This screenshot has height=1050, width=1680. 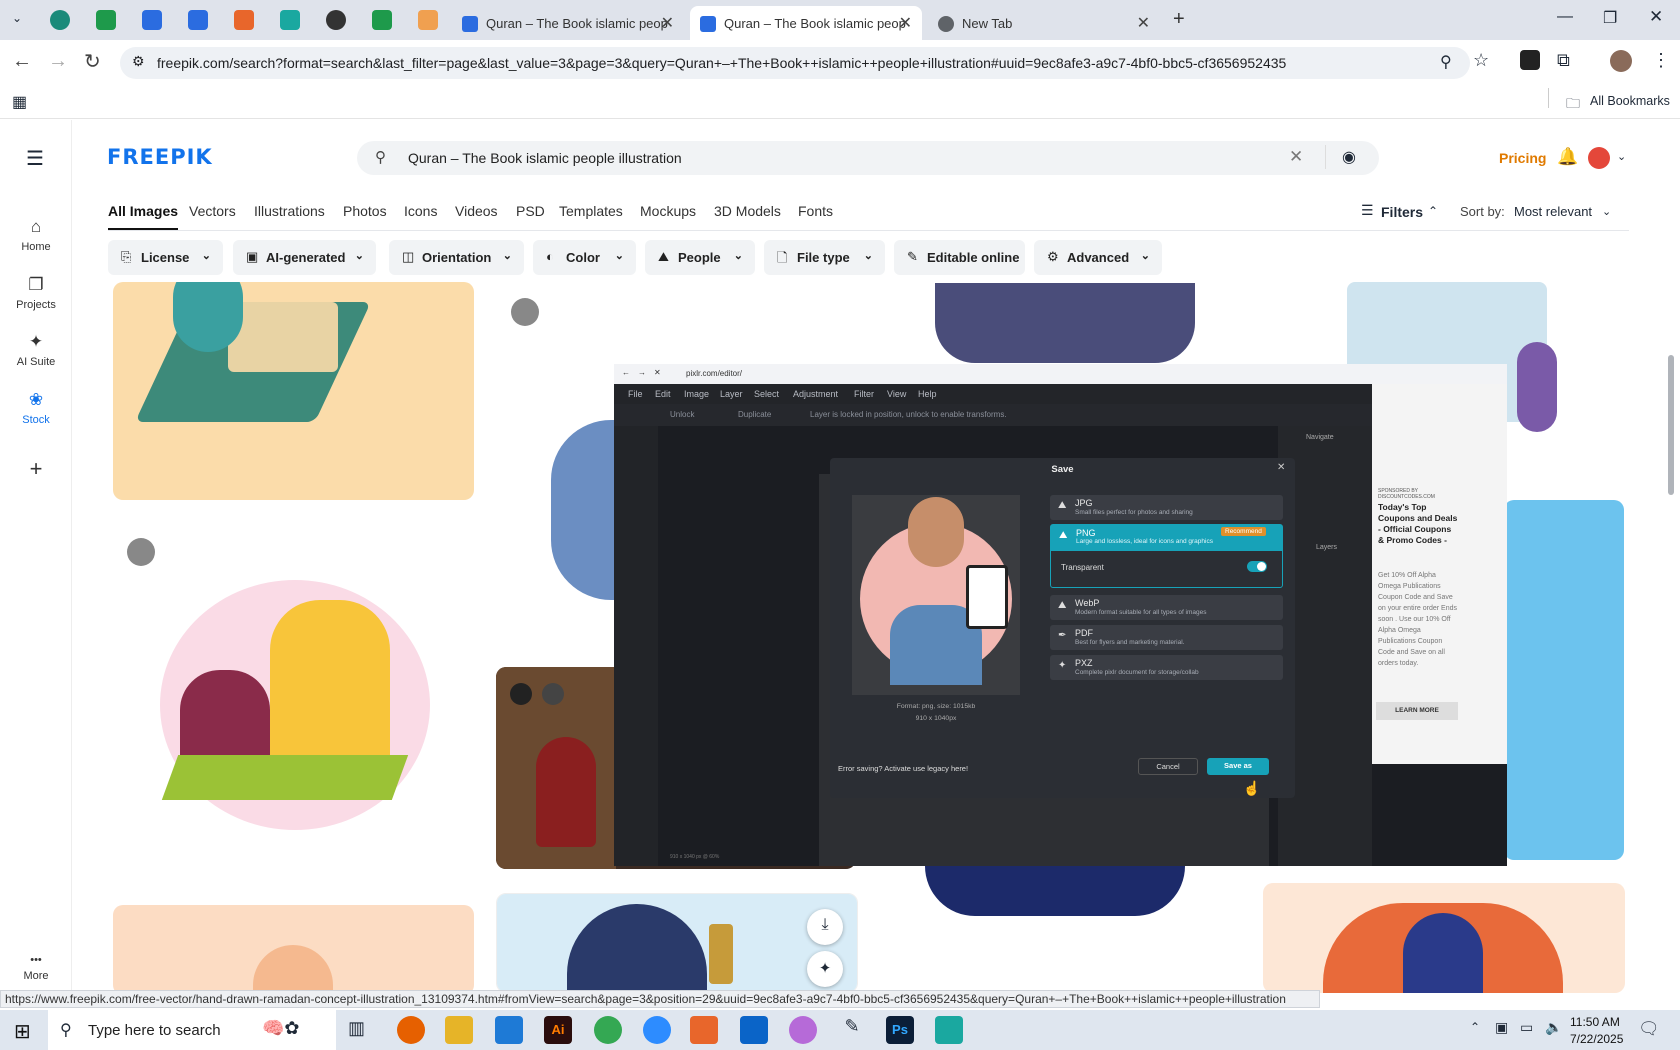 What do you see at coordinates (1563, 60) in the screenshot?
I see `extensions-puzzle-icon: ⧉` at bounding box center [1563, 60].